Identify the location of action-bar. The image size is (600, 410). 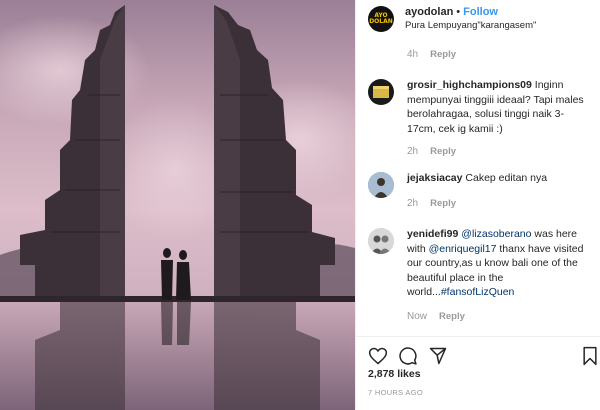
(478, 352).